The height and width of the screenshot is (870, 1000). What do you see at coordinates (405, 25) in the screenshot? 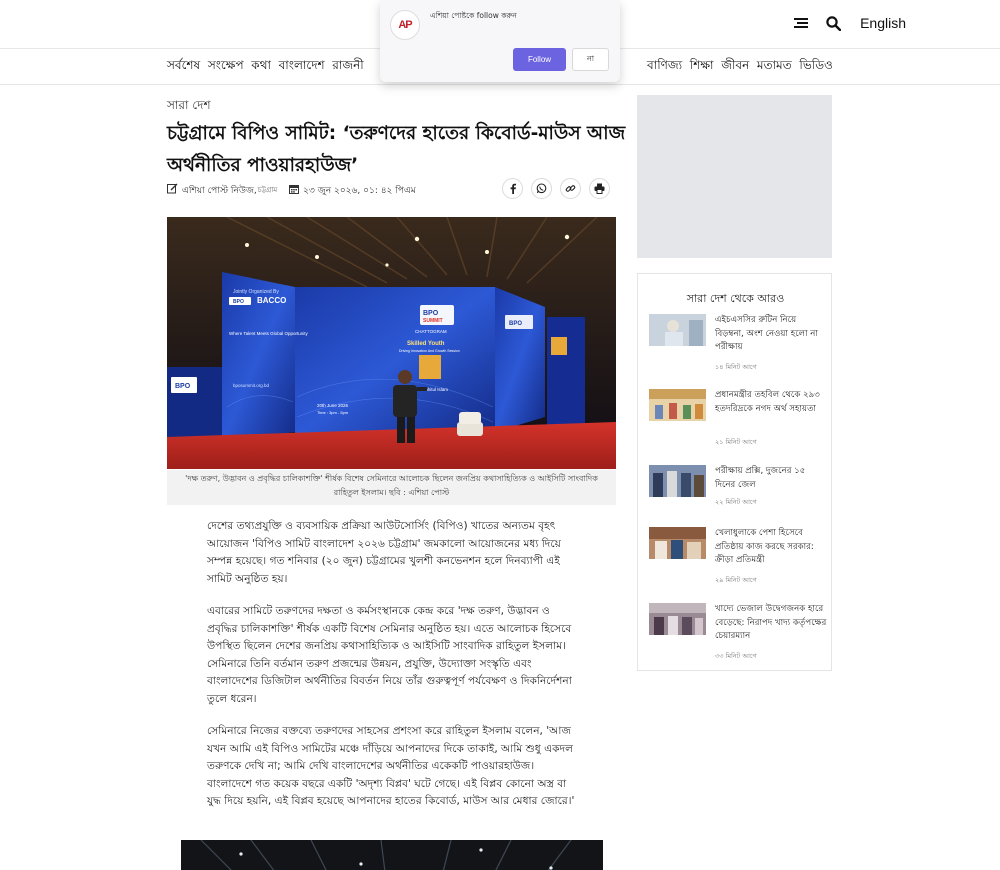
I see `site-logo: AP` at bounding box center [405, 25].